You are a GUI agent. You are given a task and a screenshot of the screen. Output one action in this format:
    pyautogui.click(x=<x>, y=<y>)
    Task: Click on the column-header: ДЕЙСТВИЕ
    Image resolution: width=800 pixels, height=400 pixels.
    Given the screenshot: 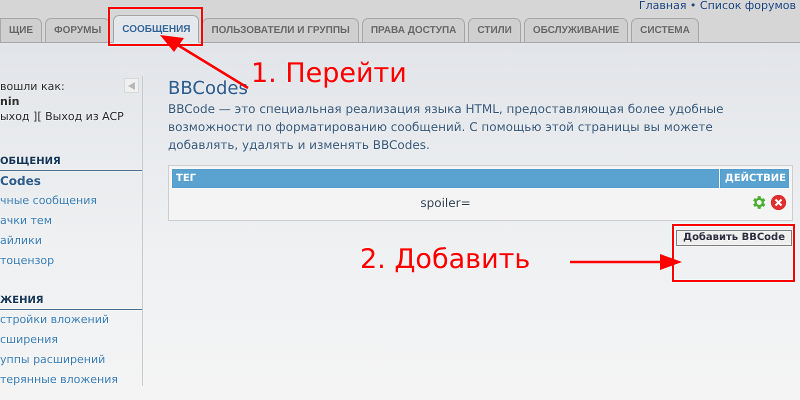 What is the action you would take?
    pyautogui.click(x=754, y=178)
    